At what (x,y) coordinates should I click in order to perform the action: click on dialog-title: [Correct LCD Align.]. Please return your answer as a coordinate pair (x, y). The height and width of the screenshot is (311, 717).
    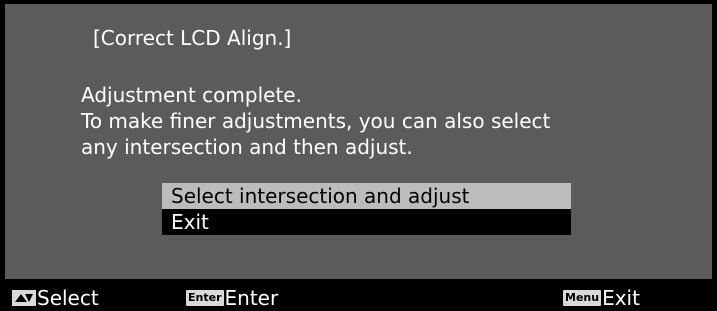
    Looking at the image, I should click on (192, 38).